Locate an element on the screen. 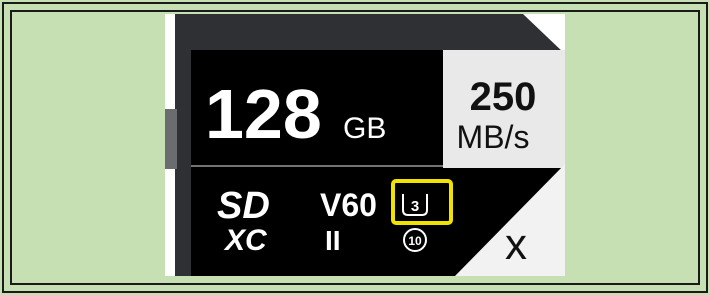 The image size is (710, 295). capacity-number: 128 is located at coordinates (263, 114).